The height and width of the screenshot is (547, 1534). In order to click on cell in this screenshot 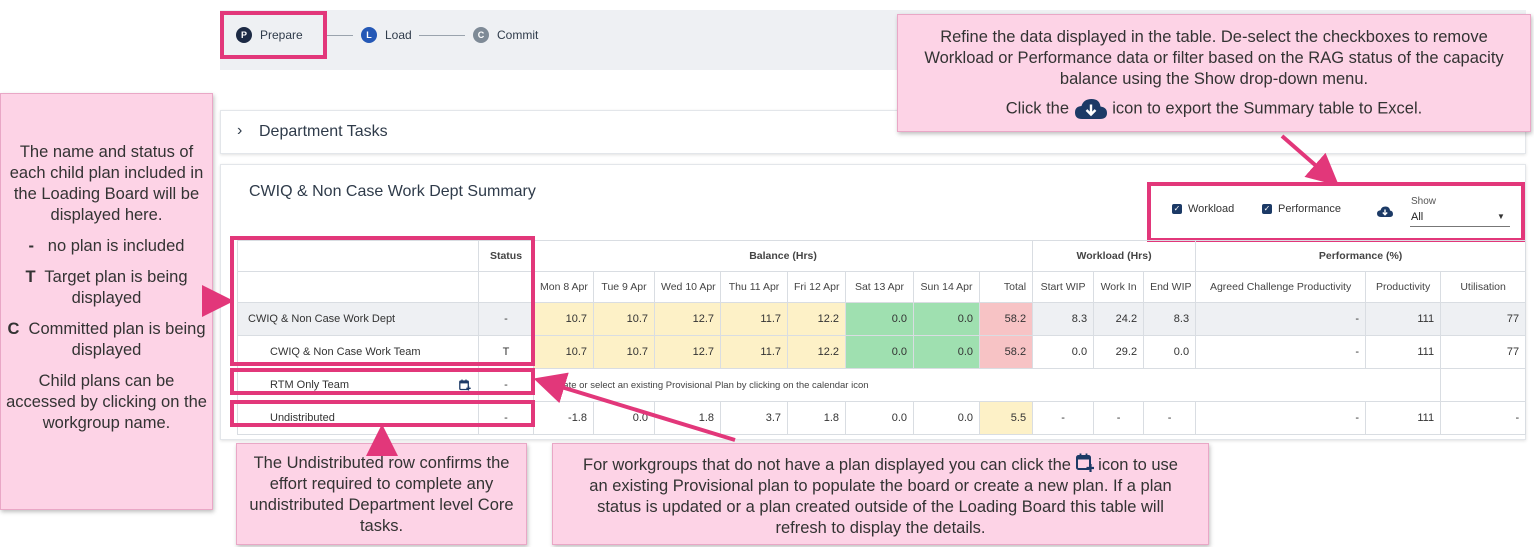, I will do `click(1483, 385)`.